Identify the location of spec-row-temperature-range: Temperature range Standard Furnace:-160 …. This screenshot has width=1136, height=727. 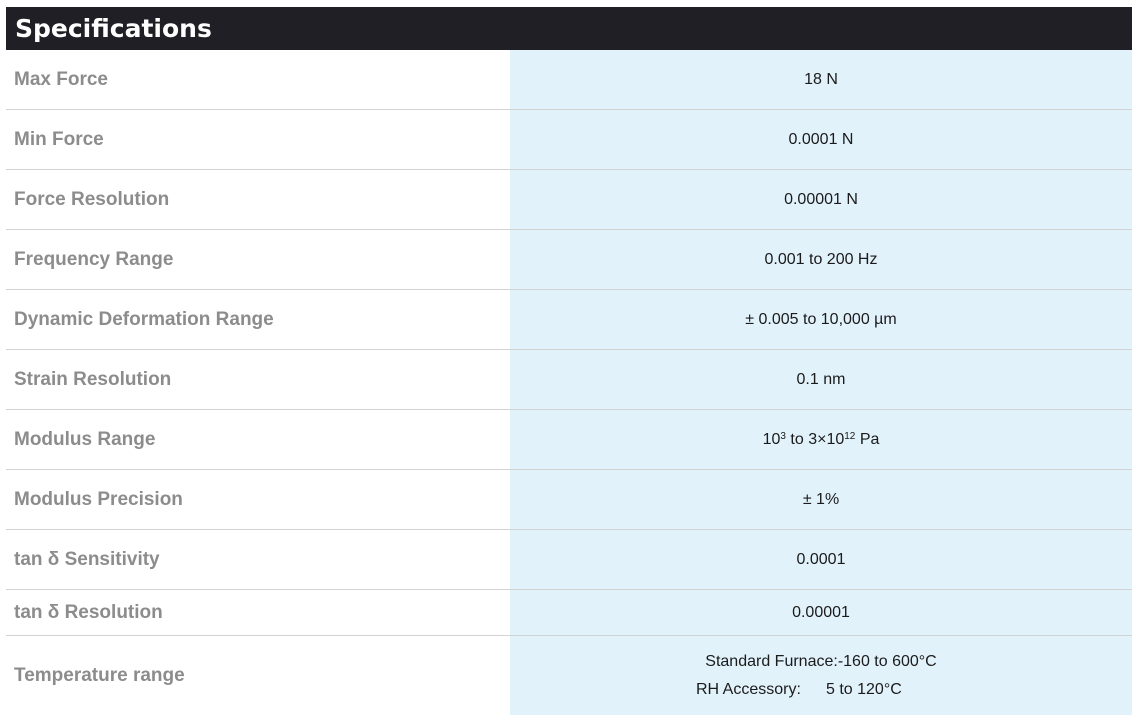
(569, 675).